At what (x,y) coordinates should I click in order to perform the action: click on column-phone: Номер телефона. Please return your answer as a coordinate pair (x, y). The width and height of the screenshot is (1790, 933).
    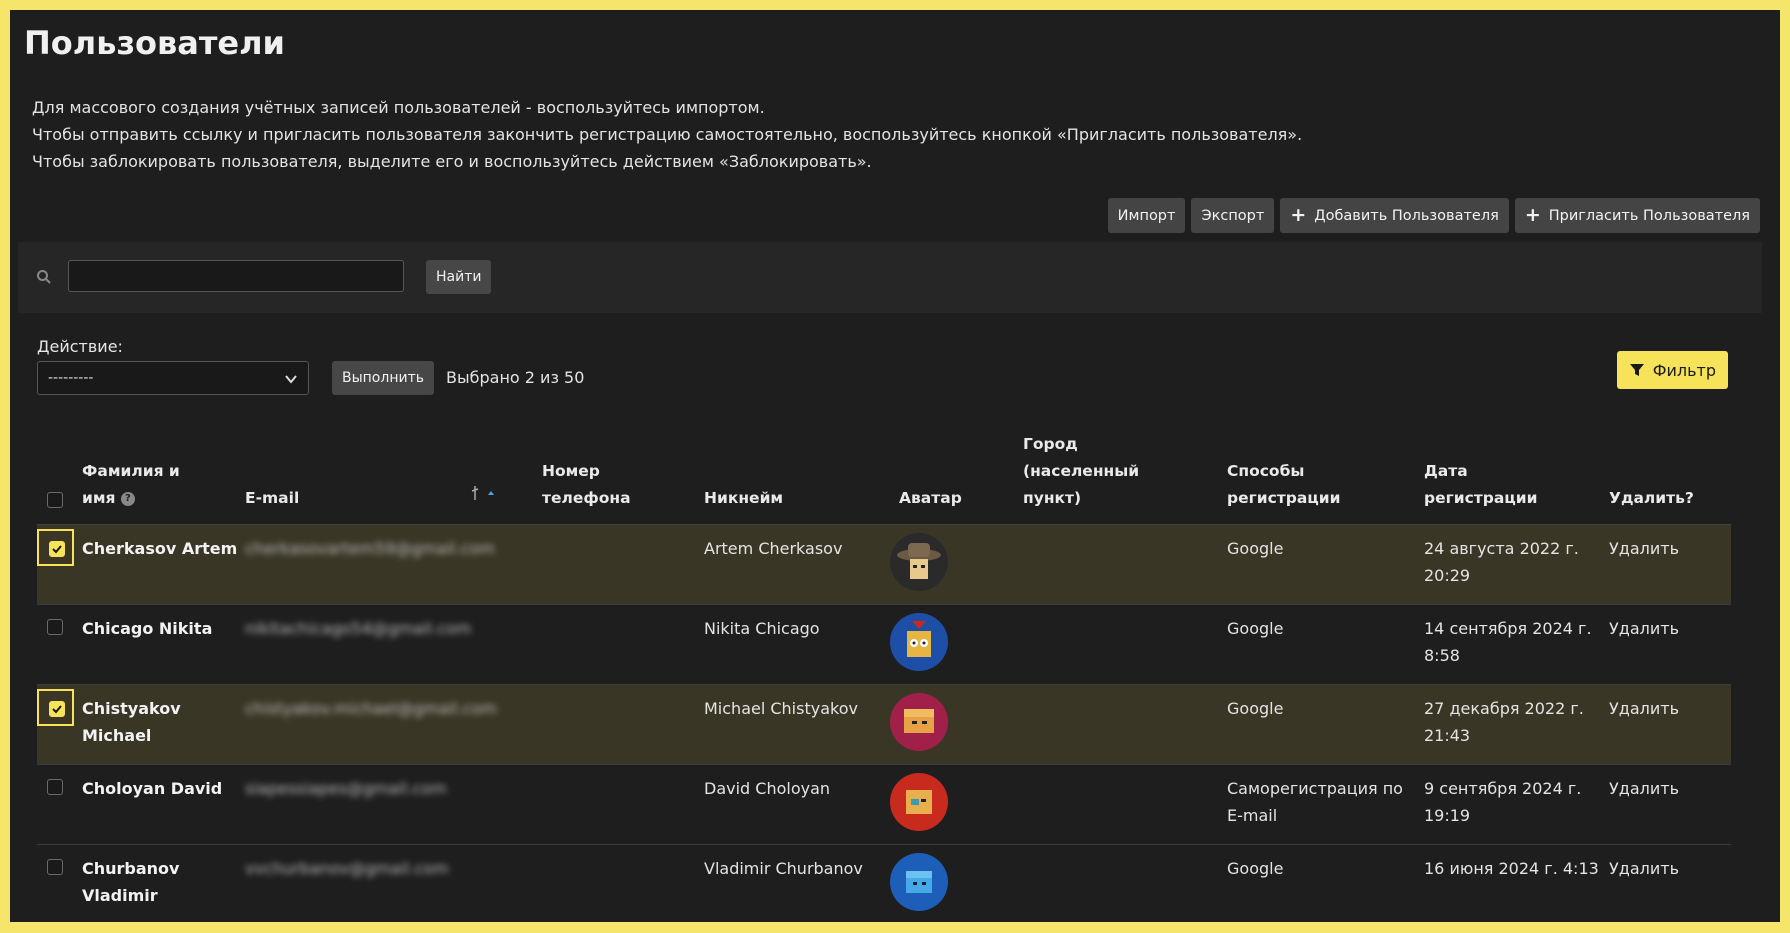
    Looking at the image, I should click on (586, 485).